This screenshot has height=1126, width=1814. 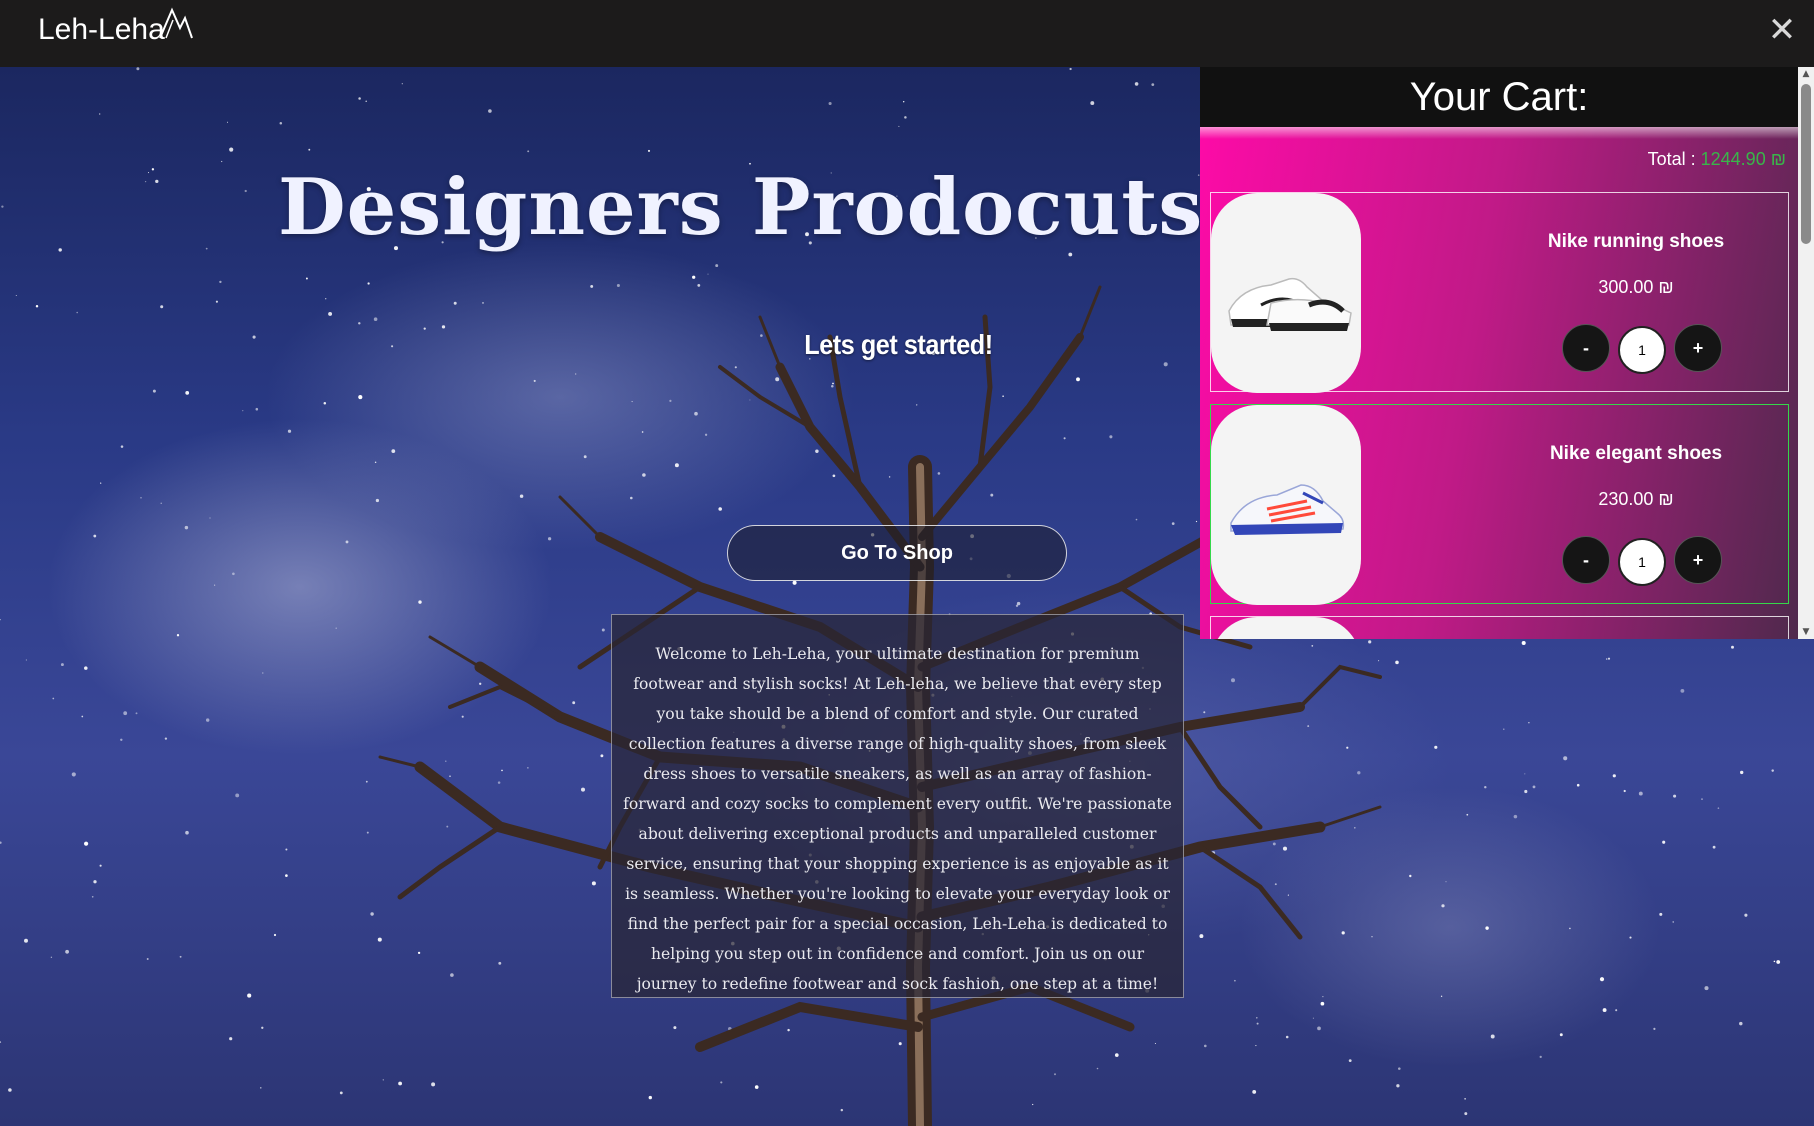 I want to click on scroll-up-arrow-icon: ▲, so click(x=1806, y=74).